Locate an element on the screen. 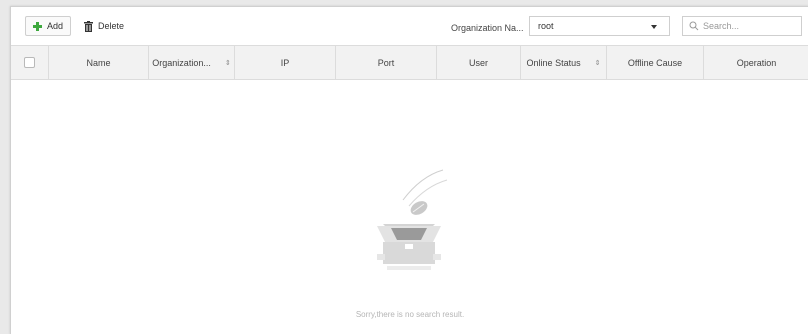 Image resolution: width=808 pixels, height=334 pixels. add-button: Add is located at coordinates (48, 26).